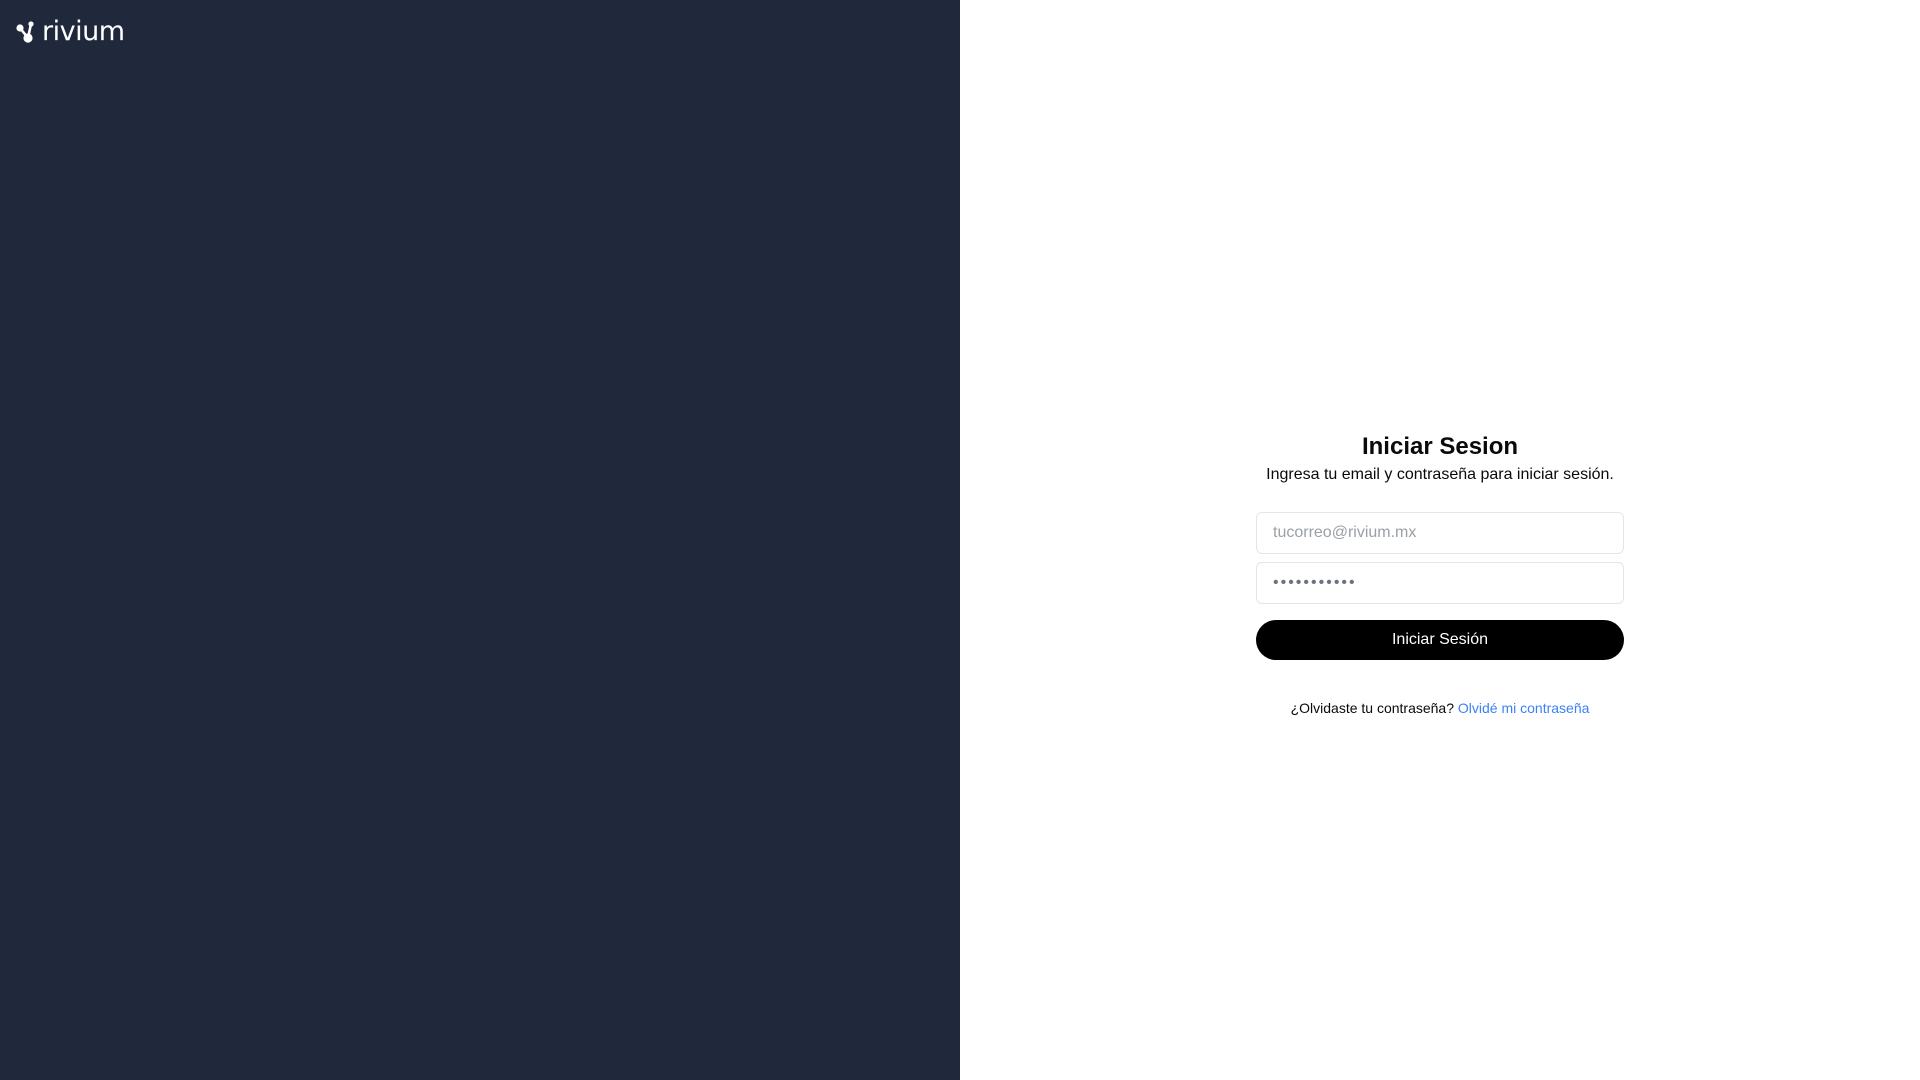 The height and width of the screenshot is (1080, 1920). What do you see at coordinates (1440, 532) in the screenshot?
I see `email-field` at bounding box center [1440, 532].